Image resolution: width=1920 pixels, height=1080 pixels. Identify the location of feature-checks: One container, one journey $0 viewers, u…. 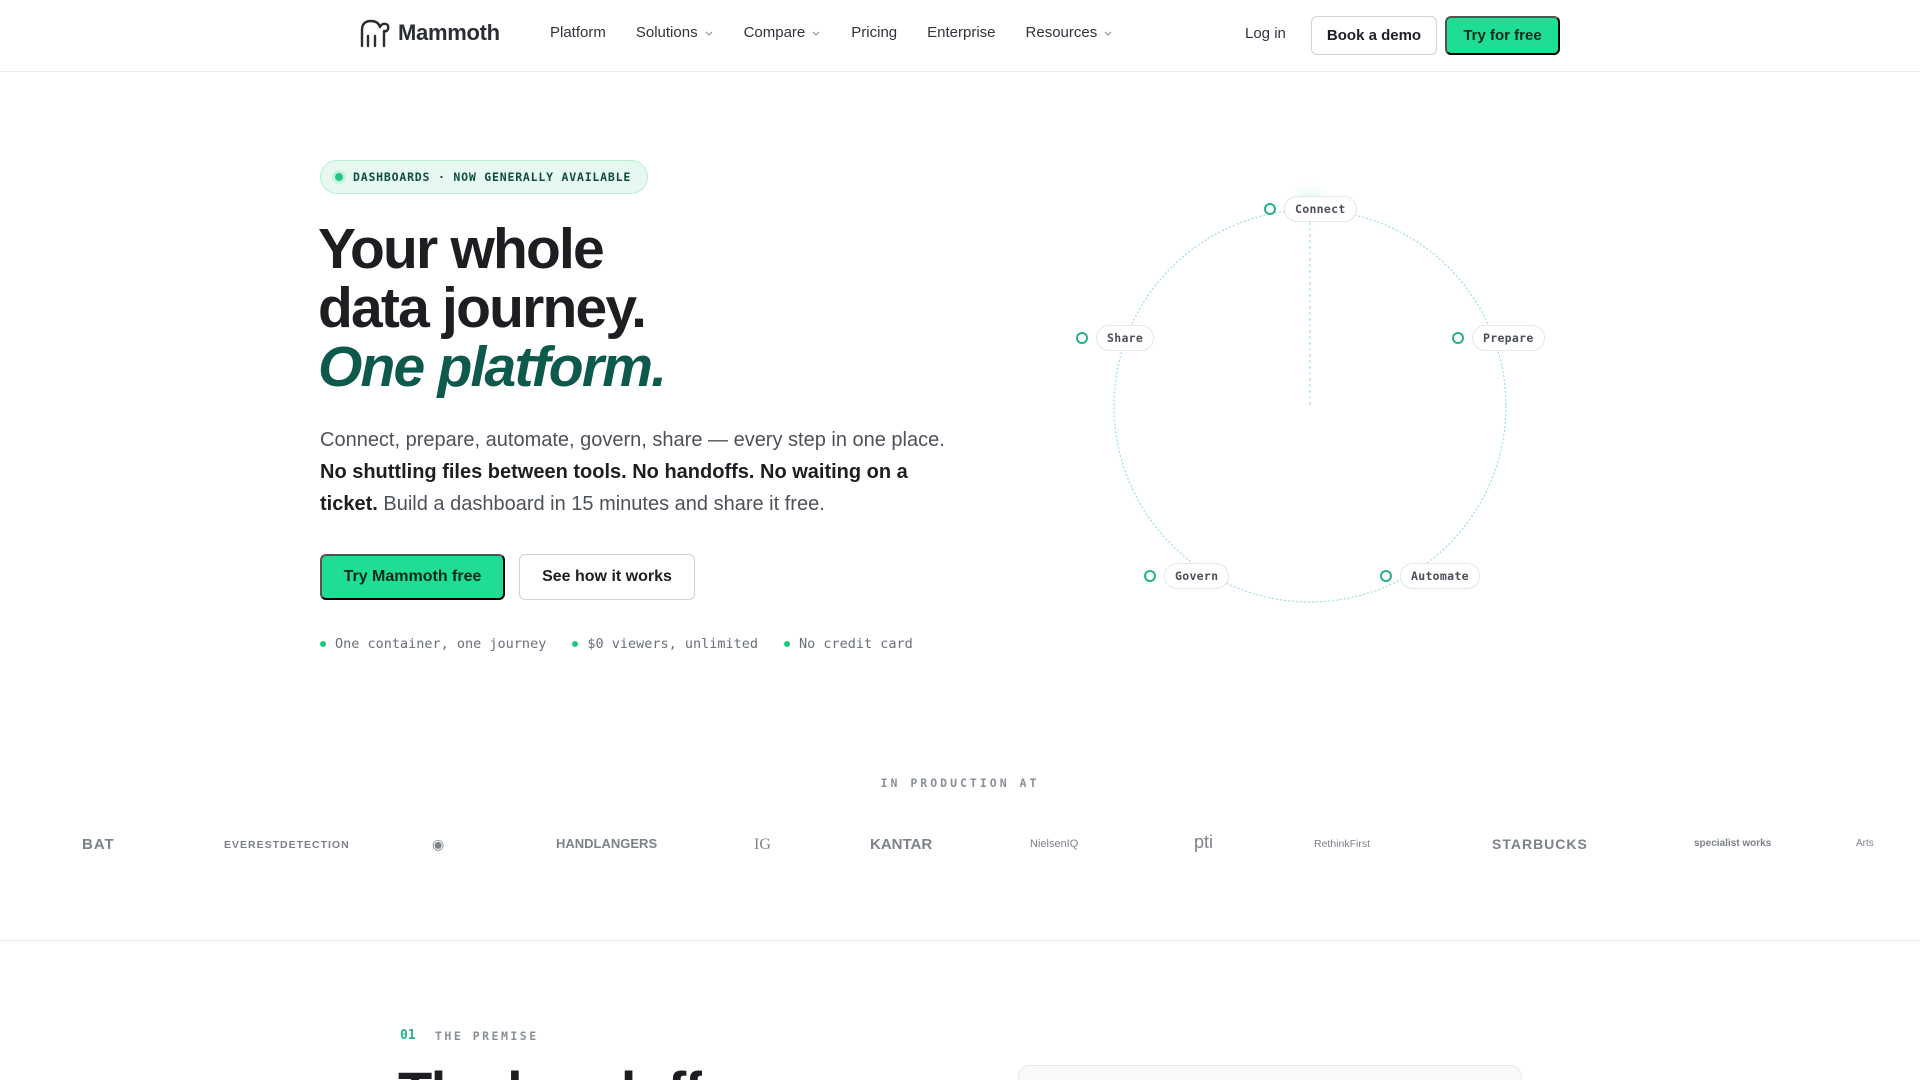
(616, 644).